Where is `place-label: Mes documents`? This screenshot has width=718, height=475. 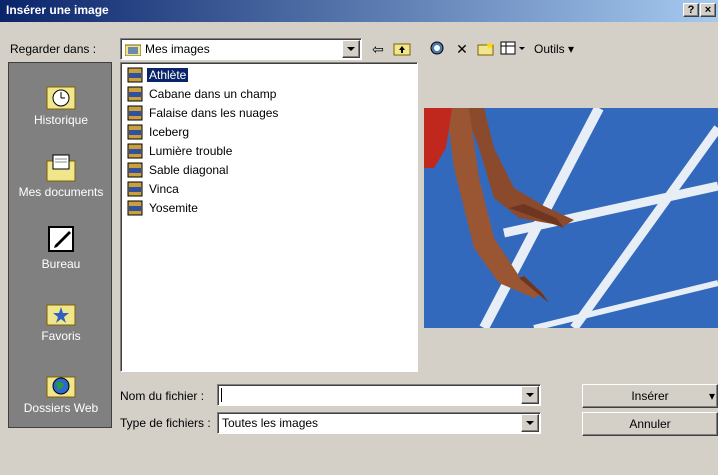 place-label: Mes documents is located at coordinates (61, 192).